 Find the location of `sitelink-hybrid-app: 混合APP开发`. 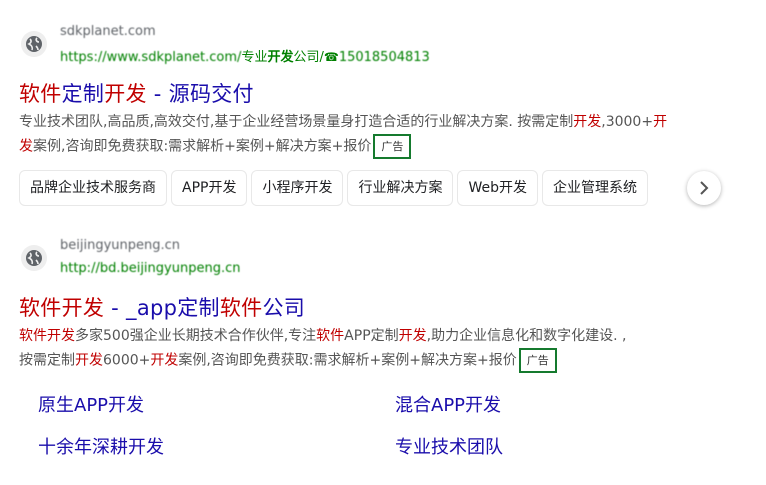

sitelink-hybrid-app: 混合APP开发 is located at coordinates (448, 404).